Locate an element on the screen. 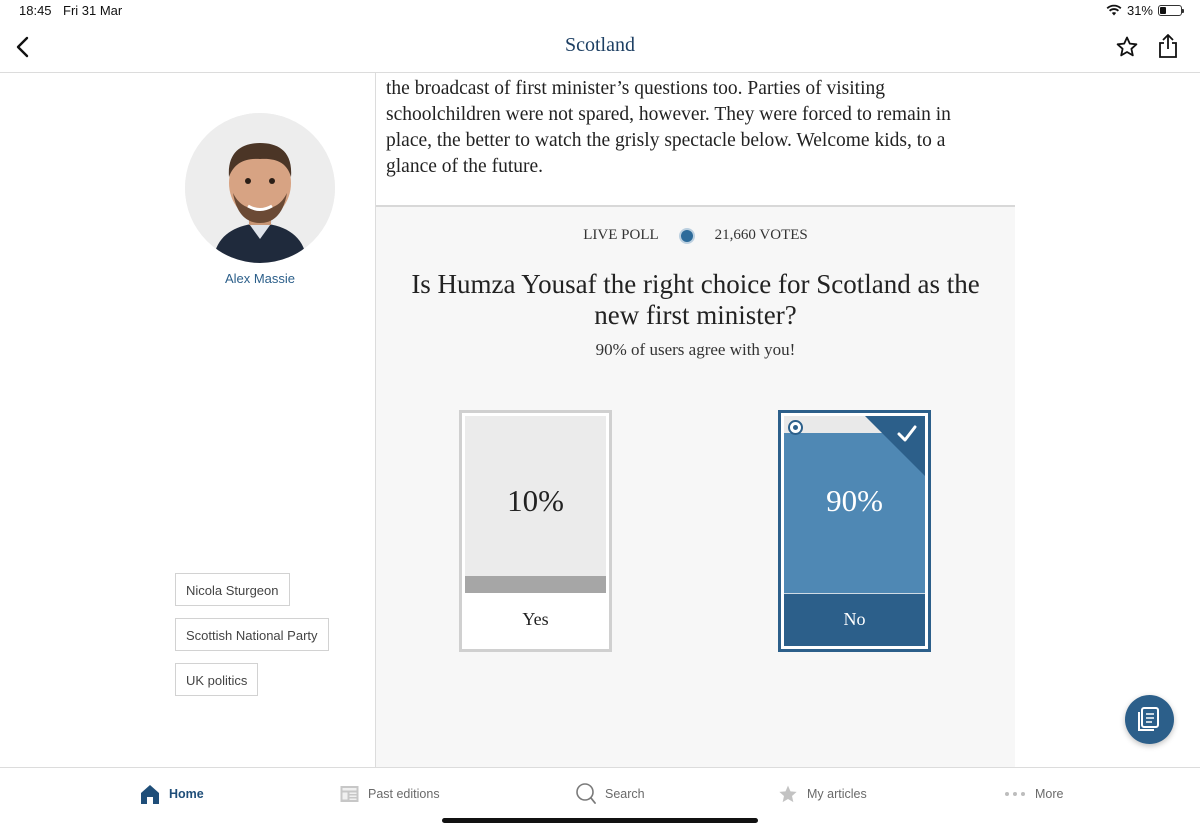 This screenshot has width=1200, height=827. article-line: glance of the future. is located at coordinates (465, 166).